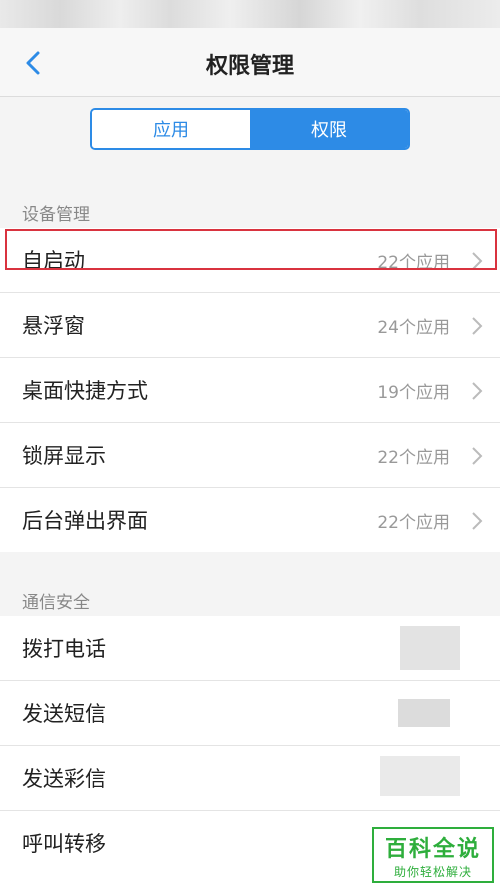  What do you see at coordinates (64, 779) in the screenshot?
I see `list-item-title: 发送彩信` at bounding box center [64, 779].